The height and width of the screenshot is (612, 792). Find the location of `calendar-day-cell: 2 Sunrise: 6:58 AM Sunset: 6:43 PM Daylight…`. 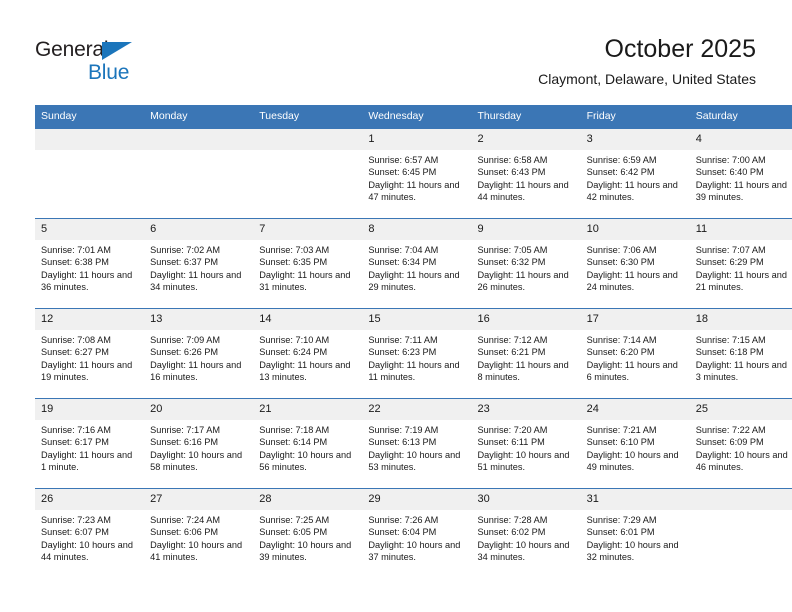

calendar-day-cell: 2 Sunrise: 6:58 AM Sunset: 6:43 PM Daylight… is located at coordinates (526, 173).